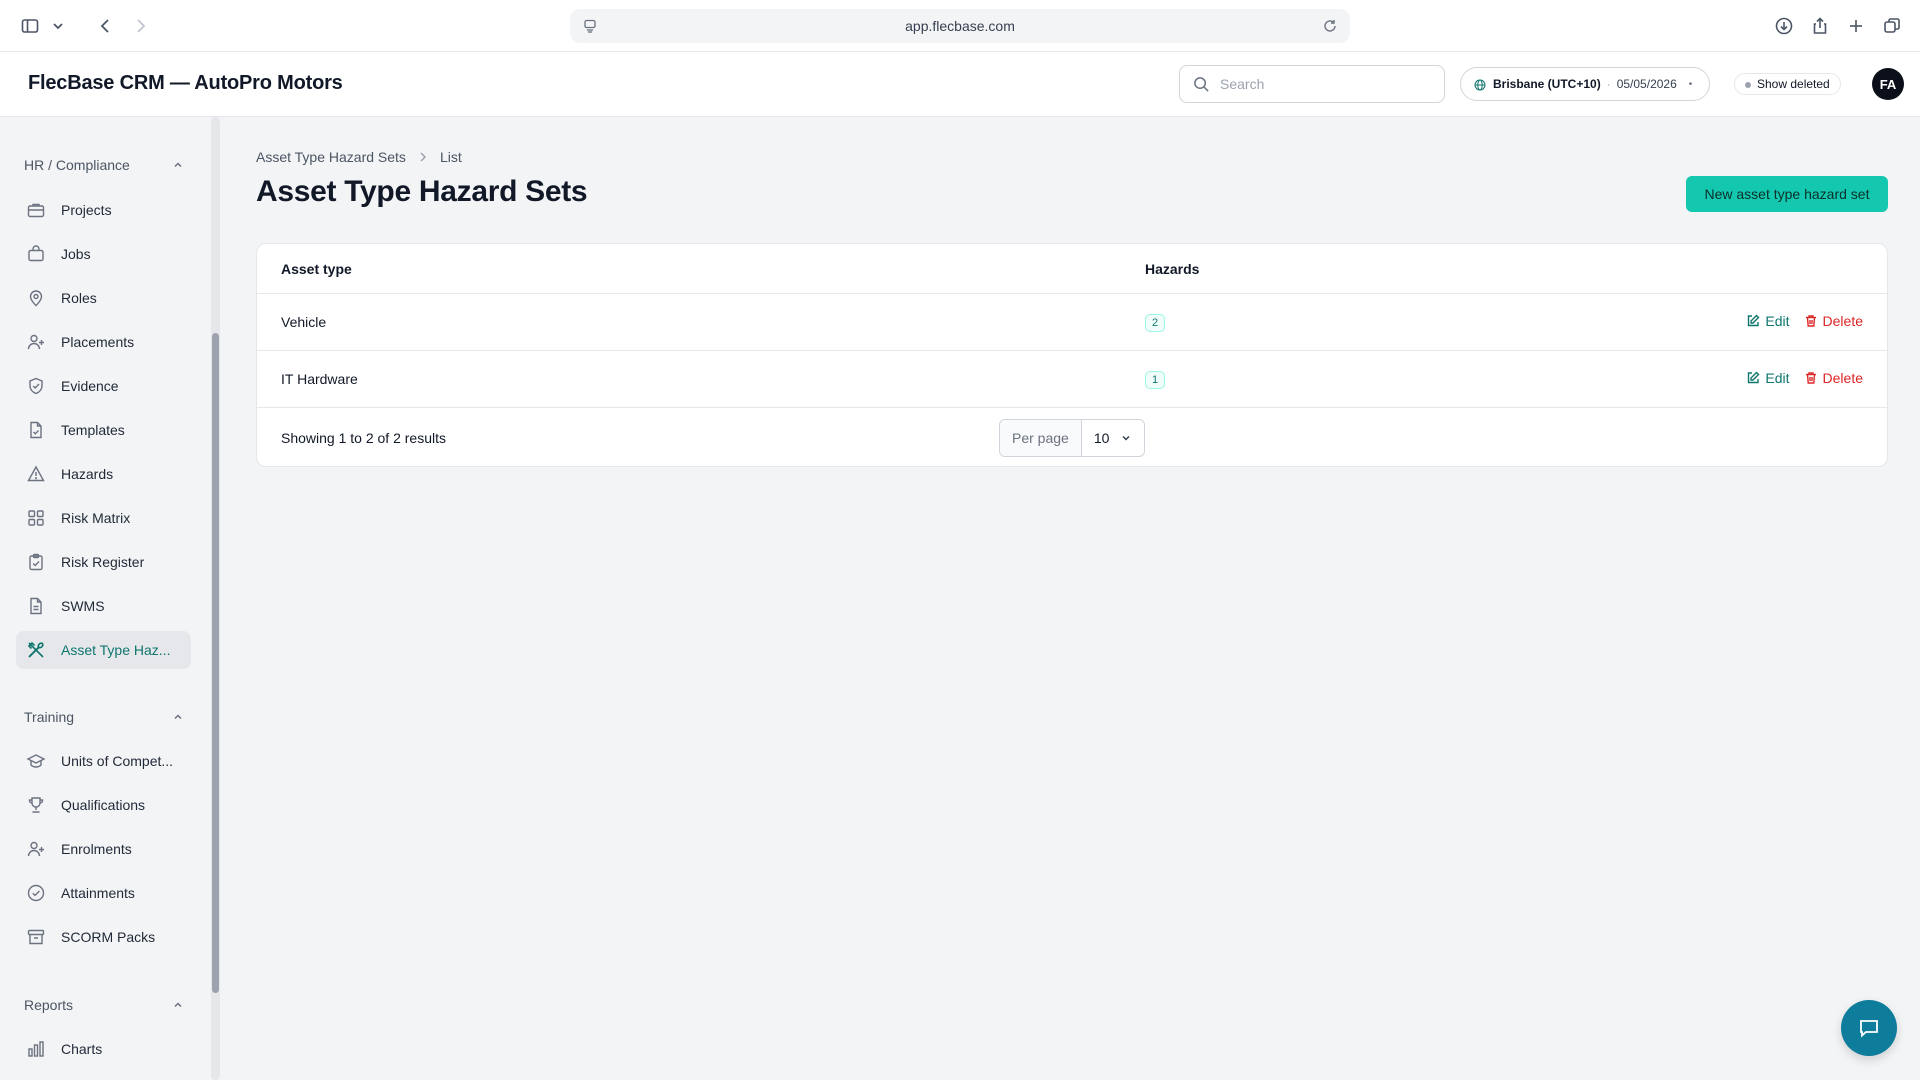  Describe the element at coordinates (104, 1005) in the screenshot. I see `nav-group-reports: Reports` at that location.